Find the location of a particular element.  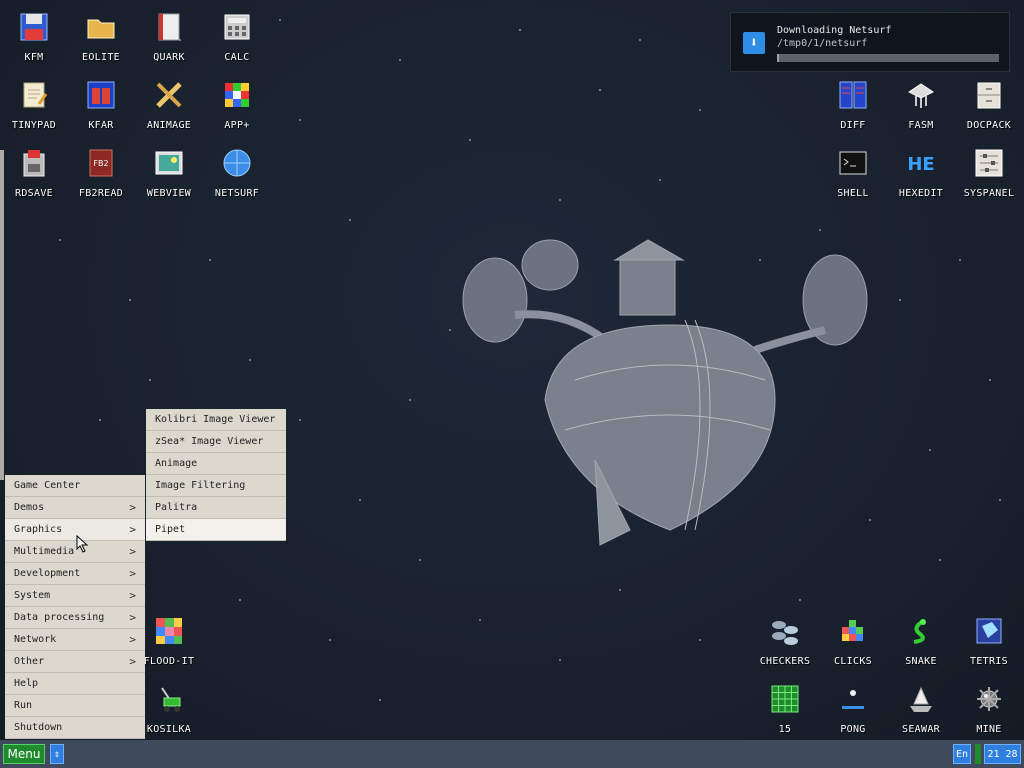

menu-item-label: Help is located at coordinates (26, 683).